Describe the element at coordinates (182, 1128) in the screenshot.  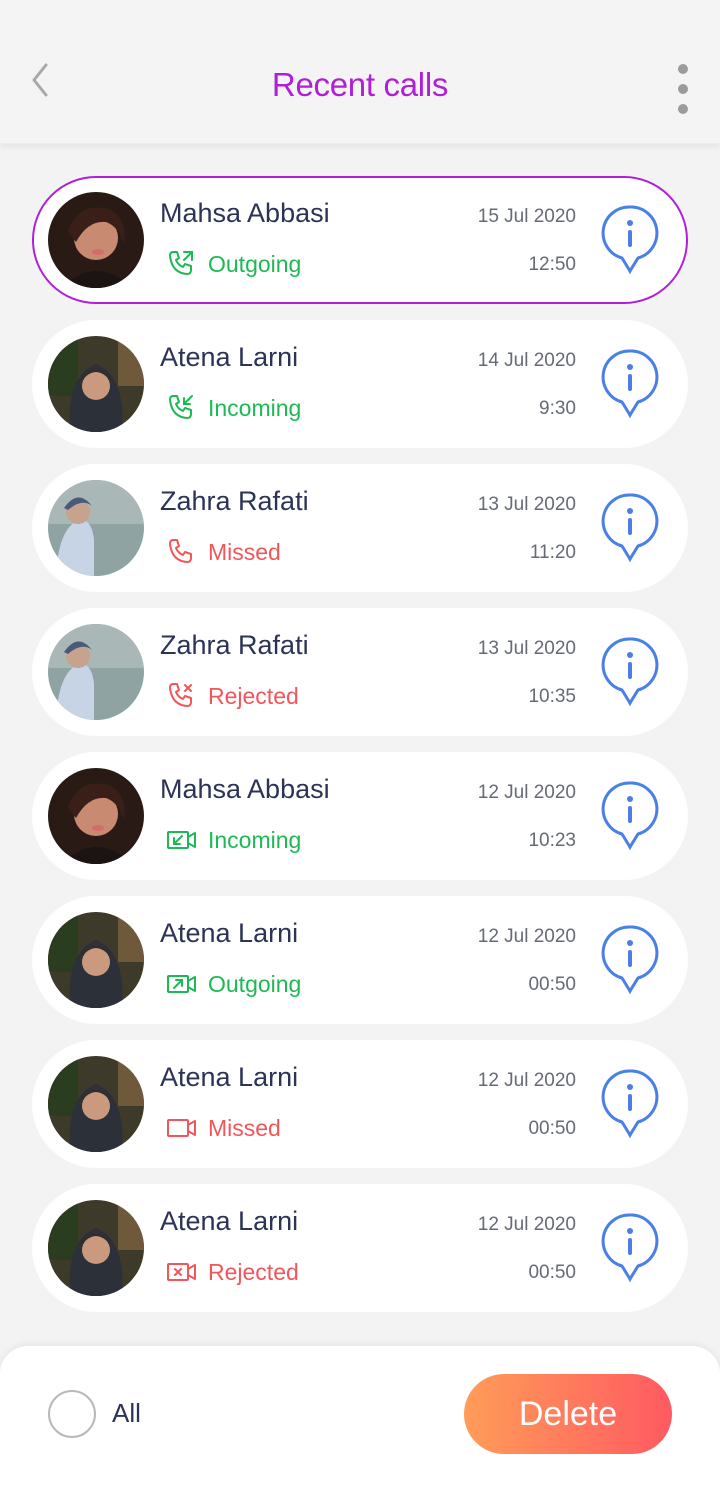
I see `video-missed-icon` at that location.